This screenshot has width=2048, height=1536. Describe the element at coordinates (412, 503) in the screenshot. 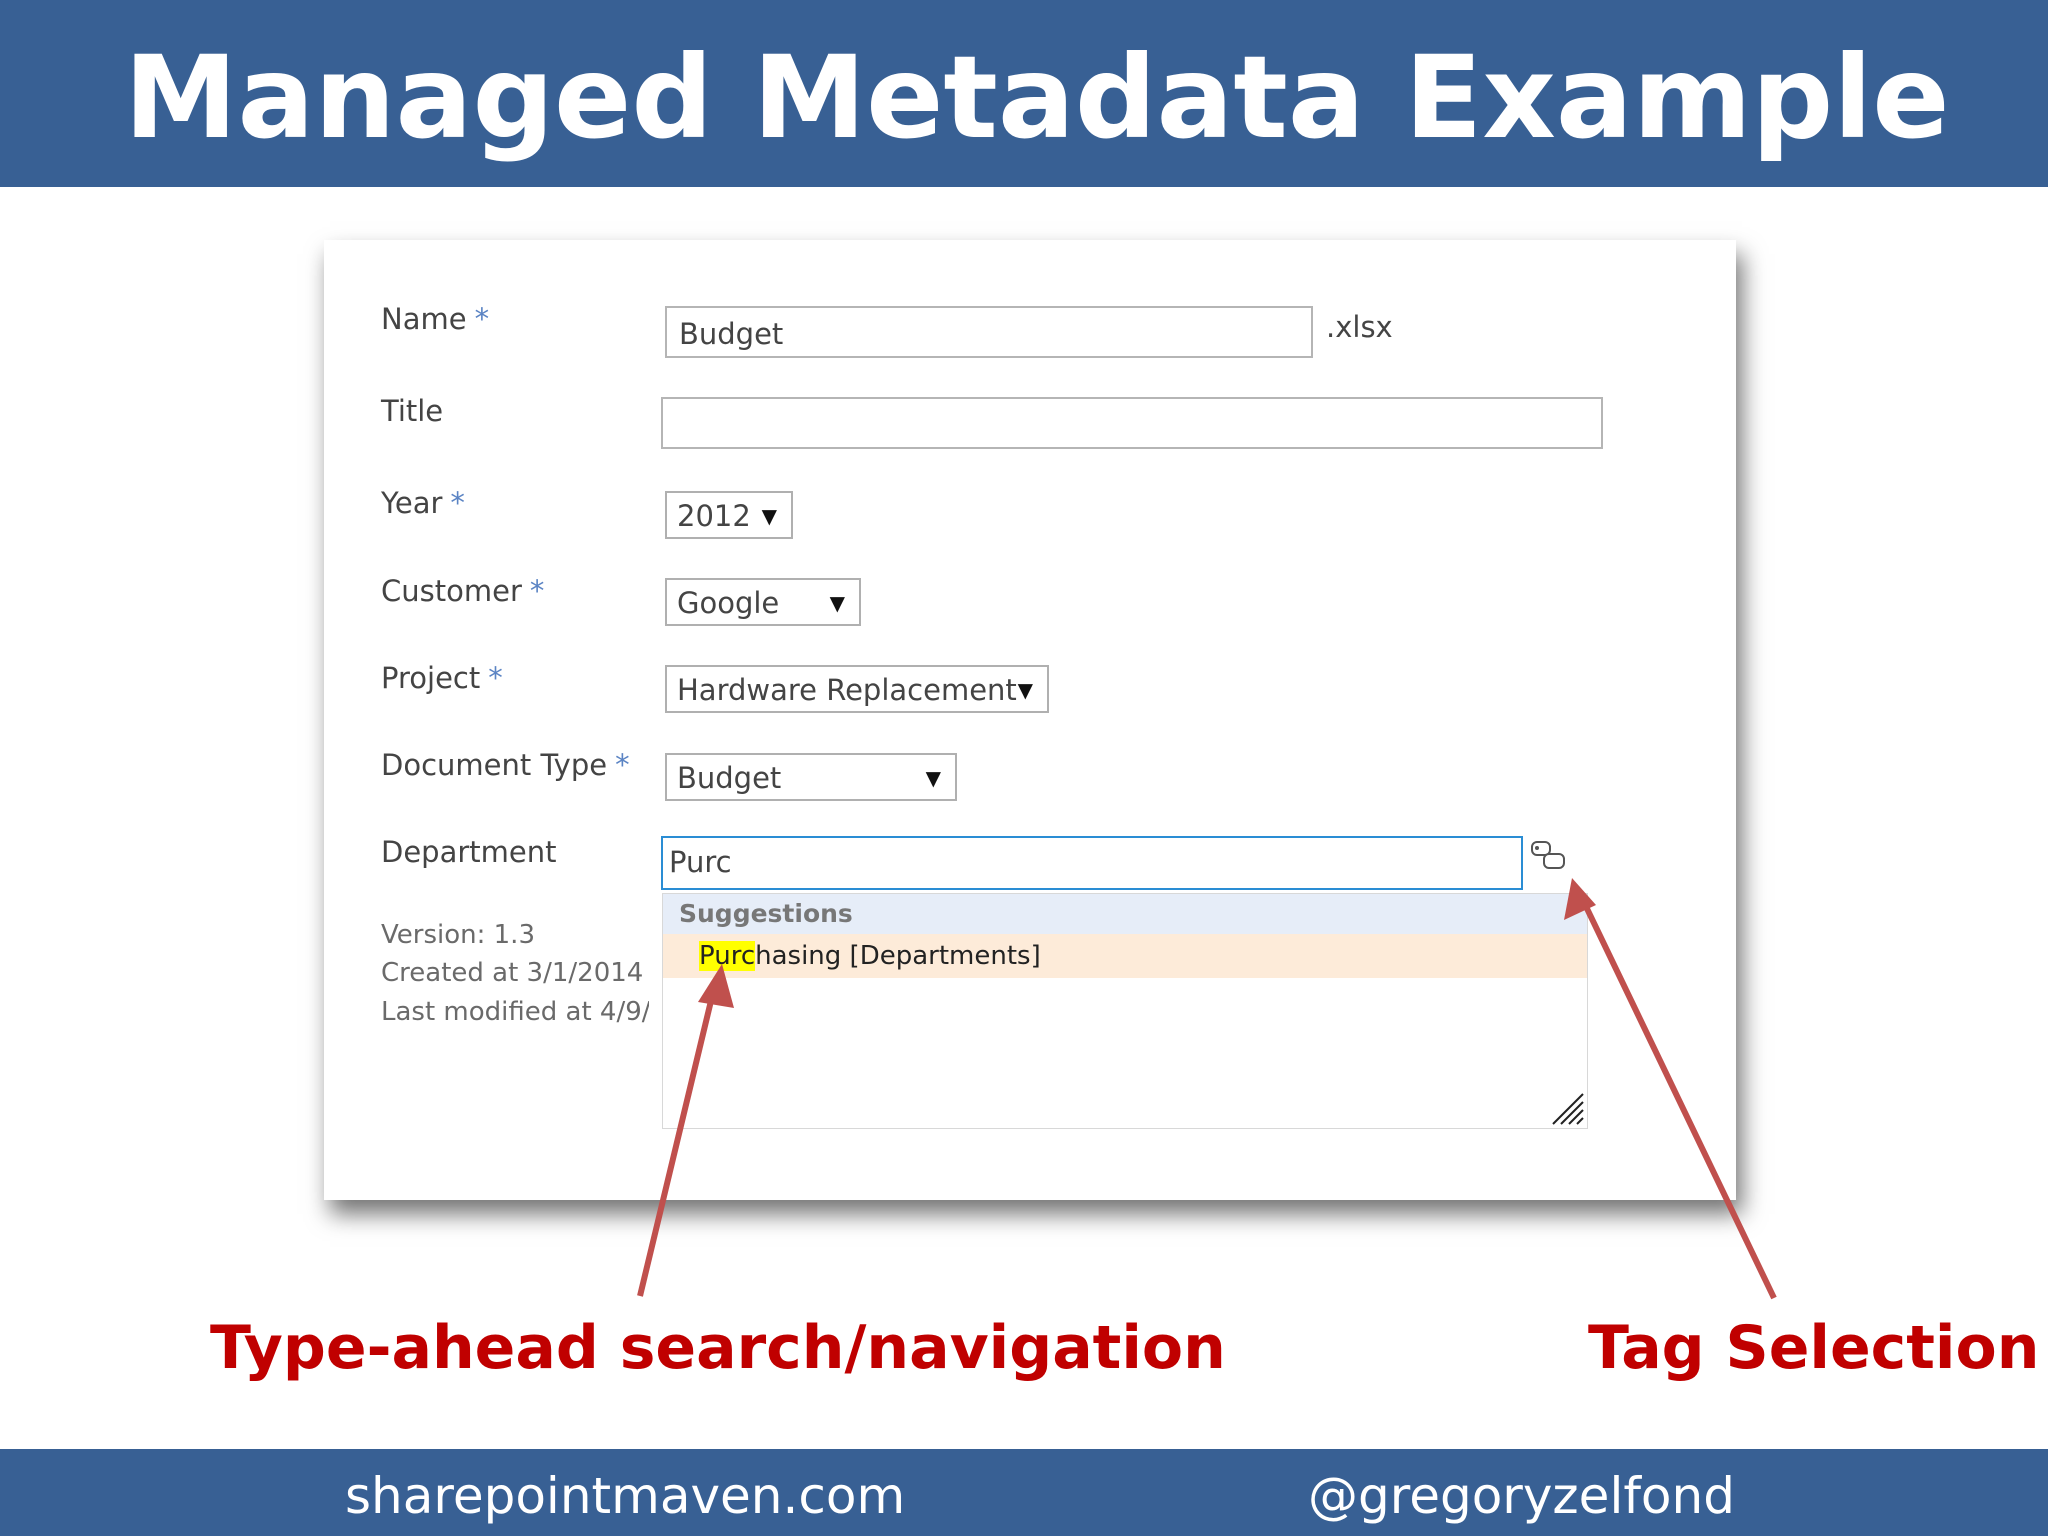

I see `year-label-text: Year` at that location.